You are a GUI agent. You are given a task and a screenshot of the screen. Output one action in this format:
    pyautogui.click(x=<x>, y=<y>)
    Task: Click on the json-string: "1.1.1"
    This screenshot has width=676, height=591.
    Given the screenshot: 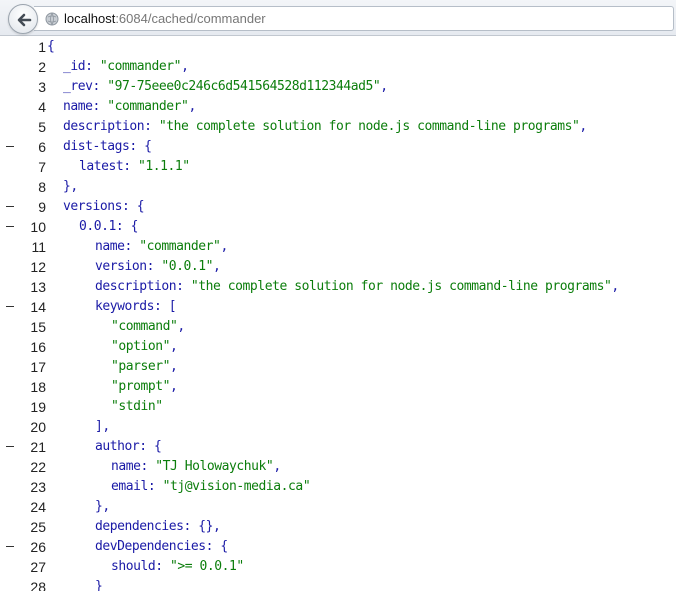 What is the action you would take?
    pyautogui.click(x=164, y=166)
    